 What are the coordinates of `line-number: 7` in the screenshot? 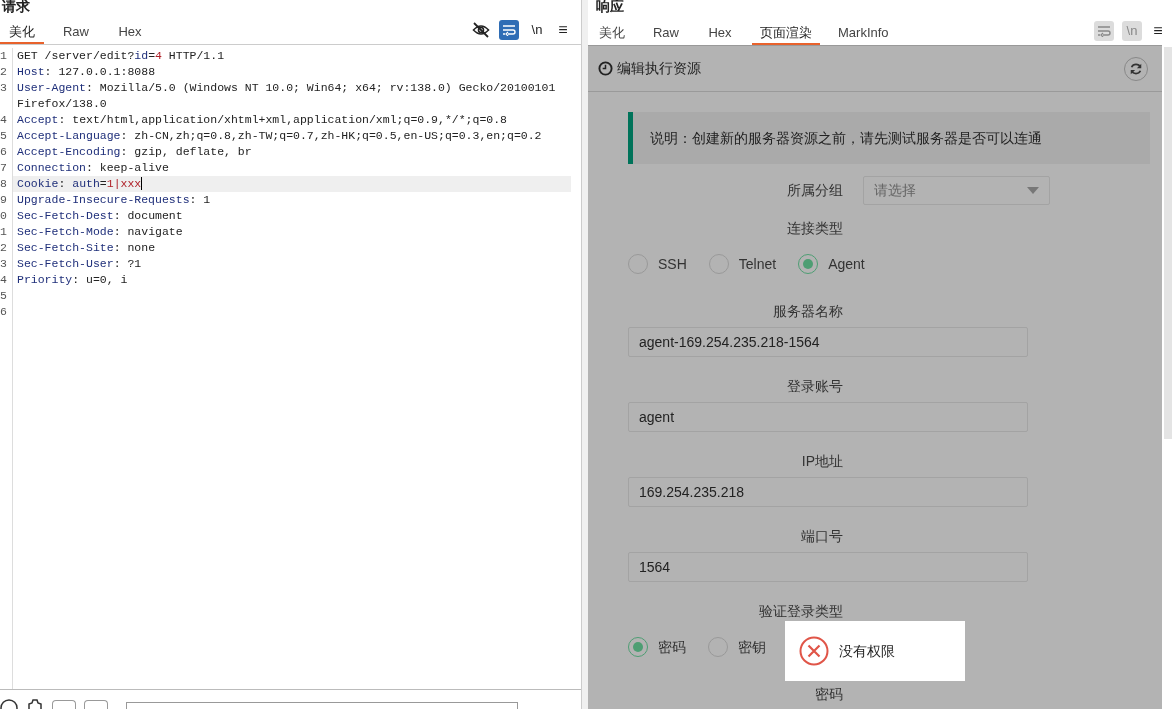 It's located at (4, 168).